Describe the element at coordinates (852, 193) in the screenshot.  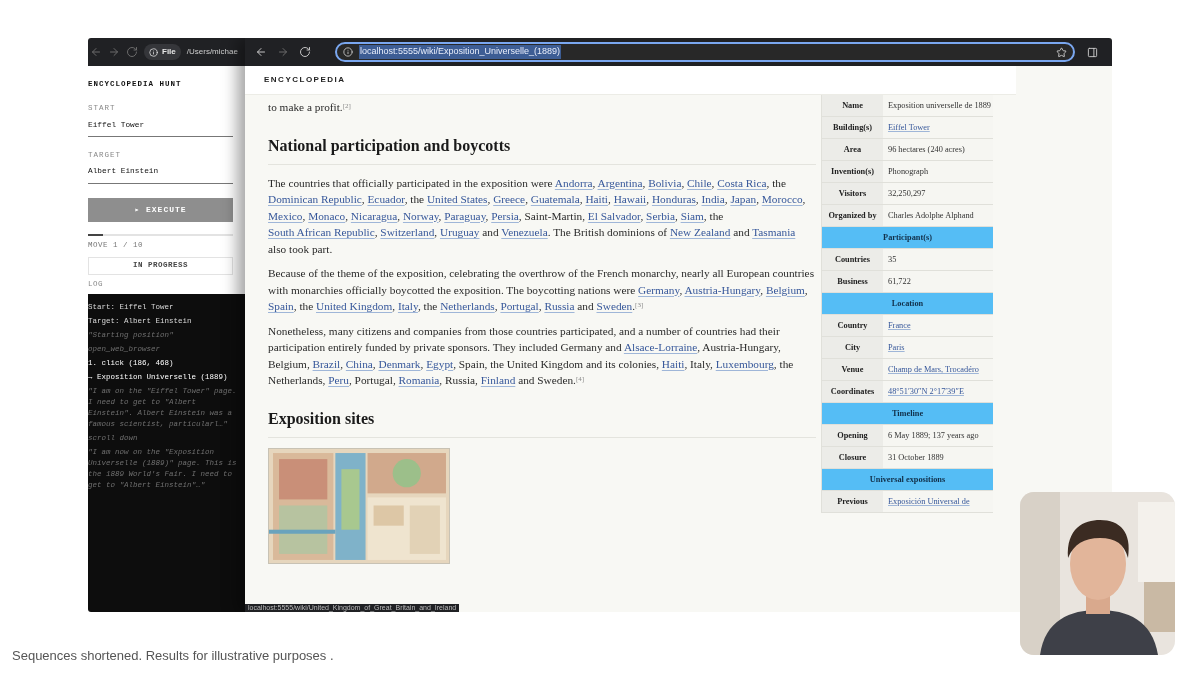
I see `infobox-label: Visitors` at that location.